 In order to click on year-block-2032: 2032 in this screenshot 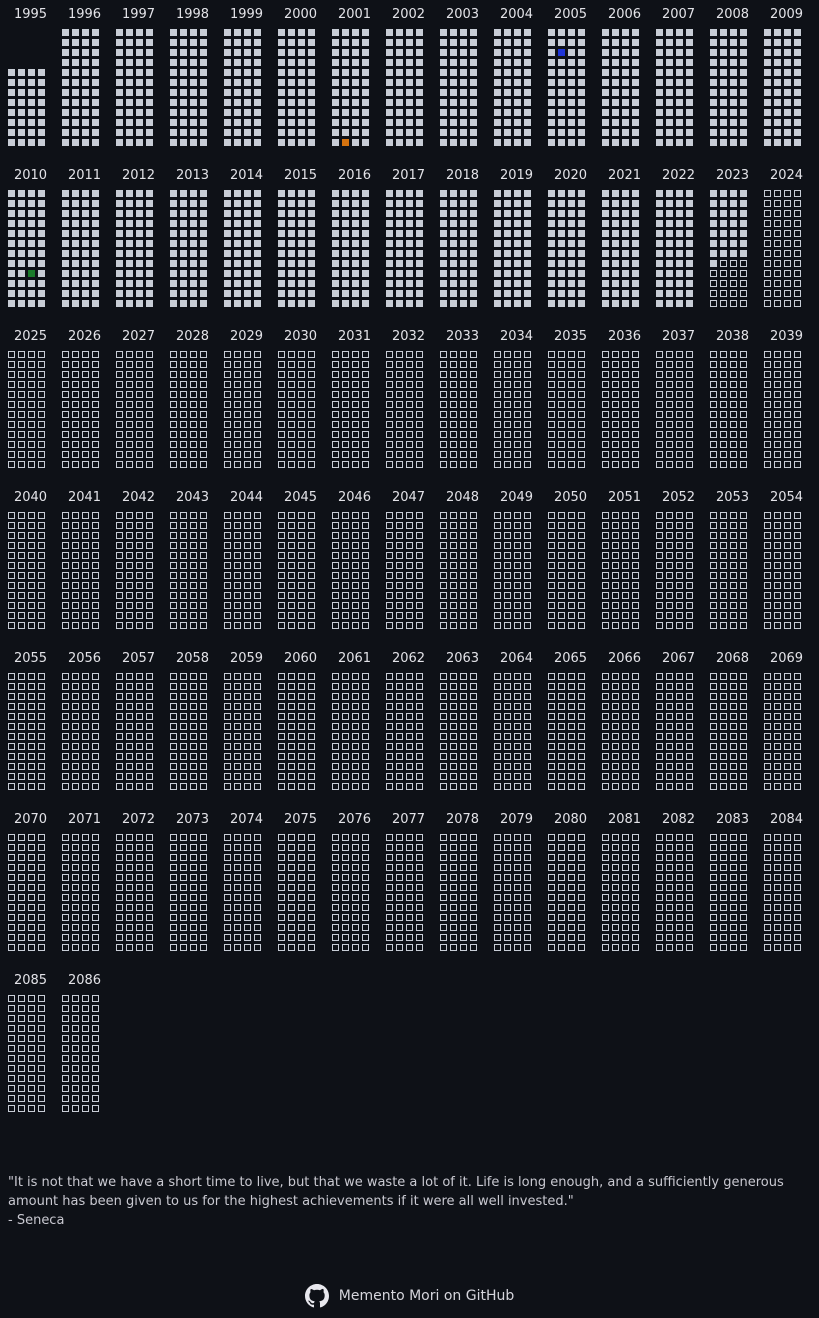, I will do `click(410, 399)`.